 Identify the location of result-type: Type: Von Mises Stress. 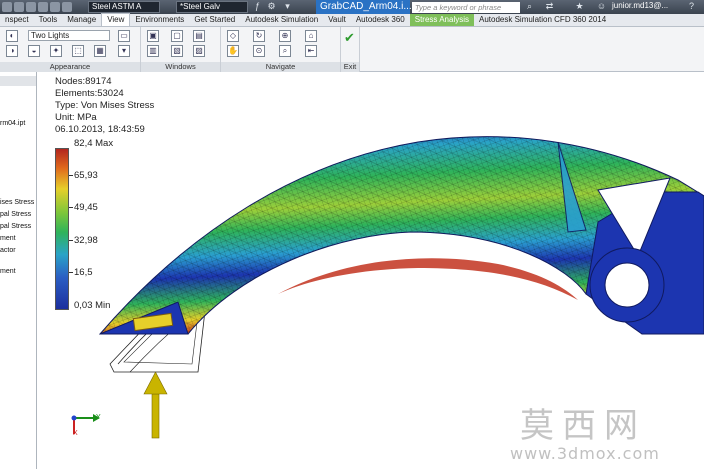
(105, 105).